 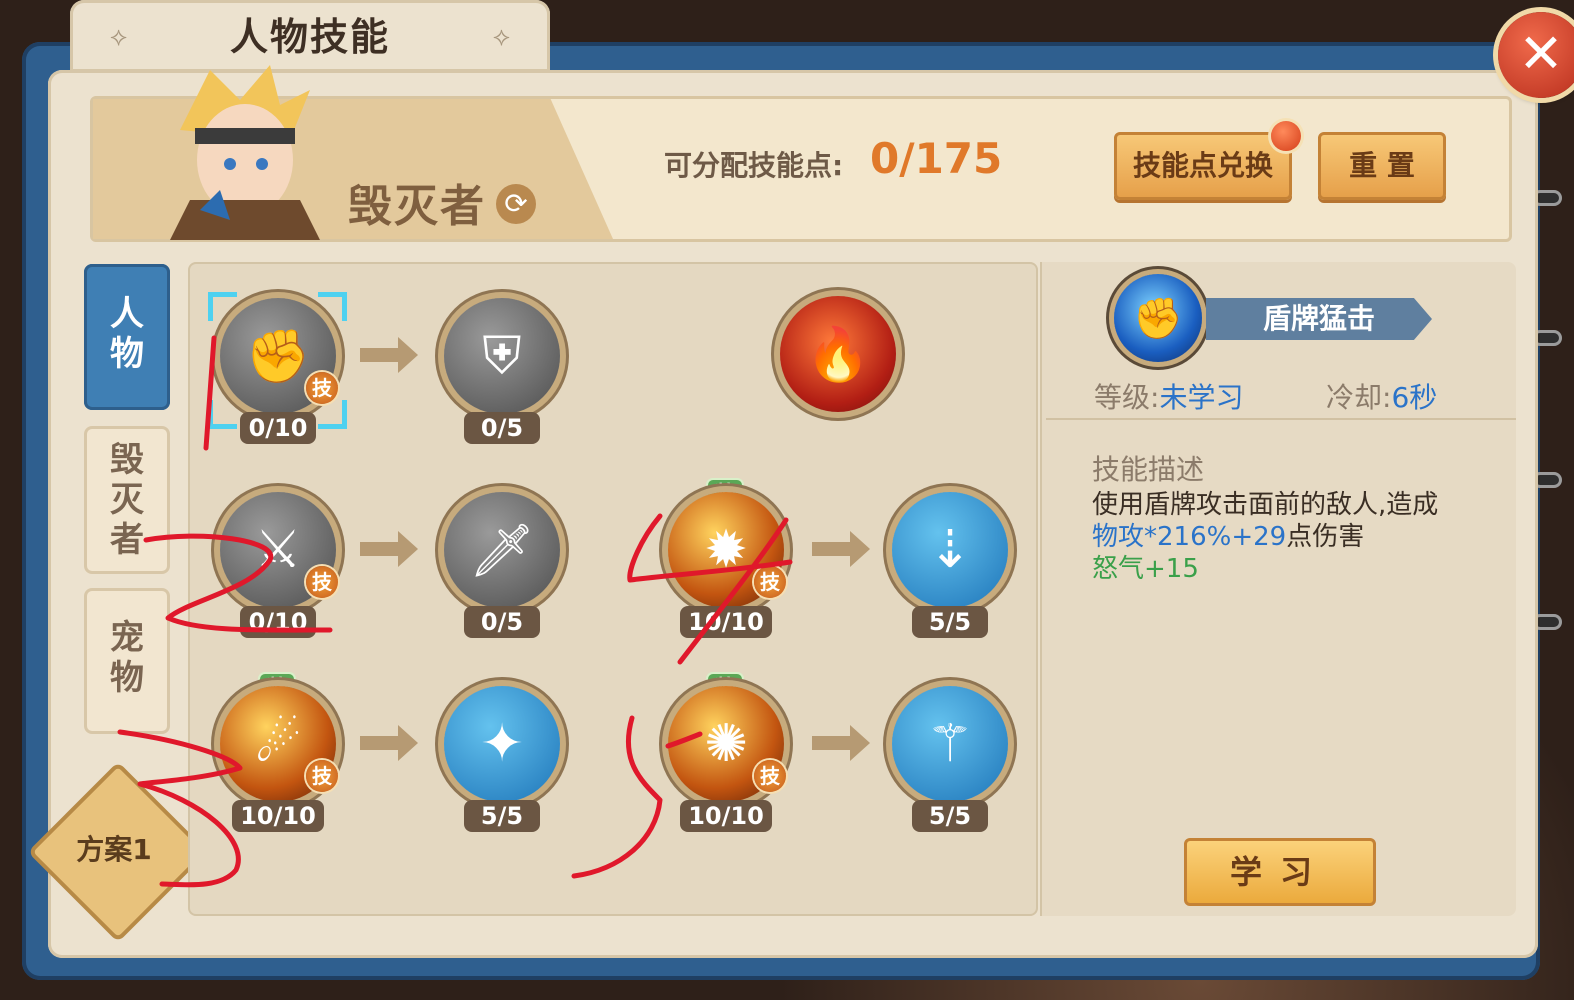 I want to click on exchange-points-label: 技能点兑换, so click(x=1202, y=165).